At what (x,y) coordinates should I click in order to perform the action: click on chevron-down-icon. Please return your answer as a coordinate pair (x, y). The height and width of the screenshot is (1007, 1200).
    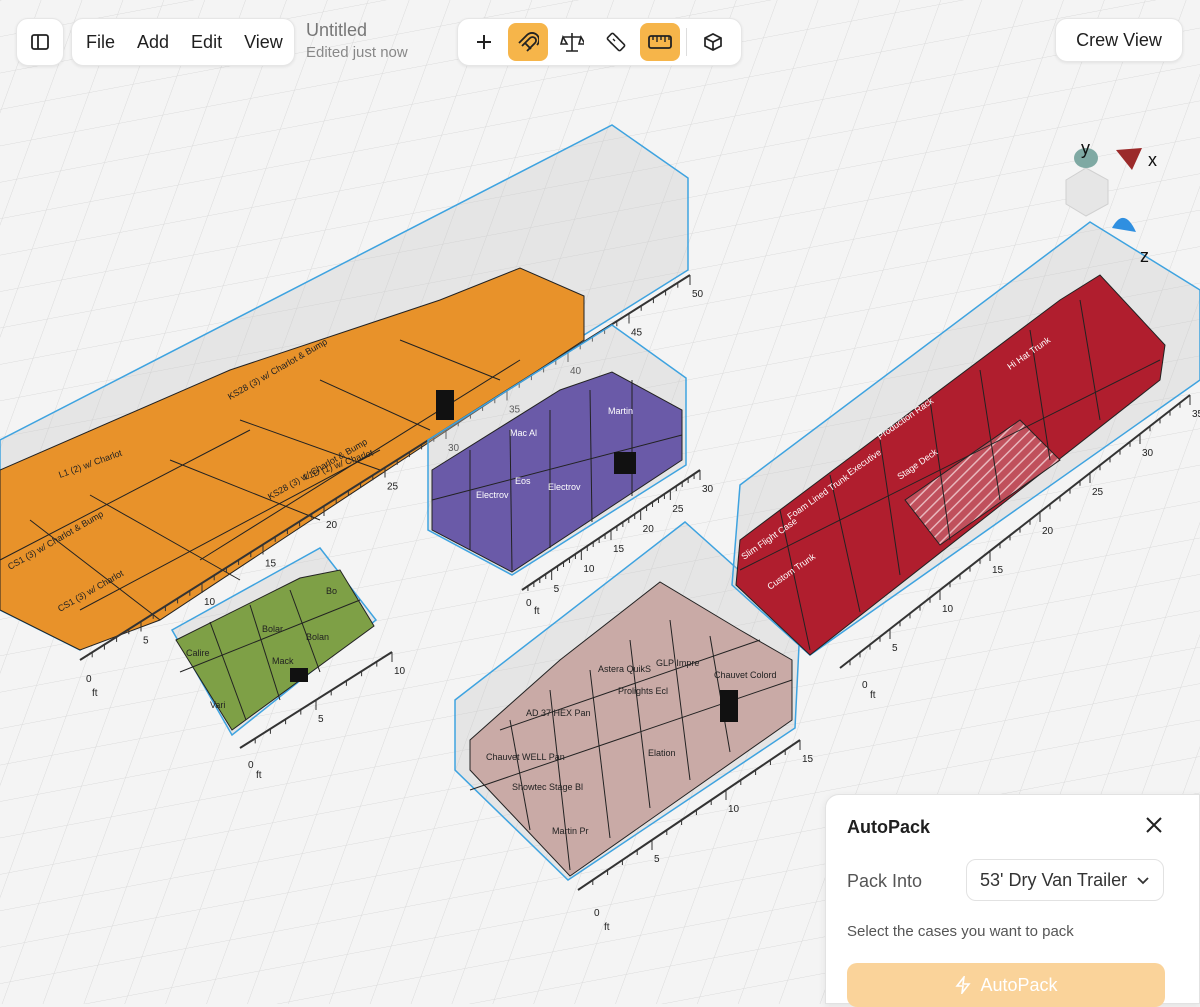
    Looking at the image, I should click on (1143, 881).